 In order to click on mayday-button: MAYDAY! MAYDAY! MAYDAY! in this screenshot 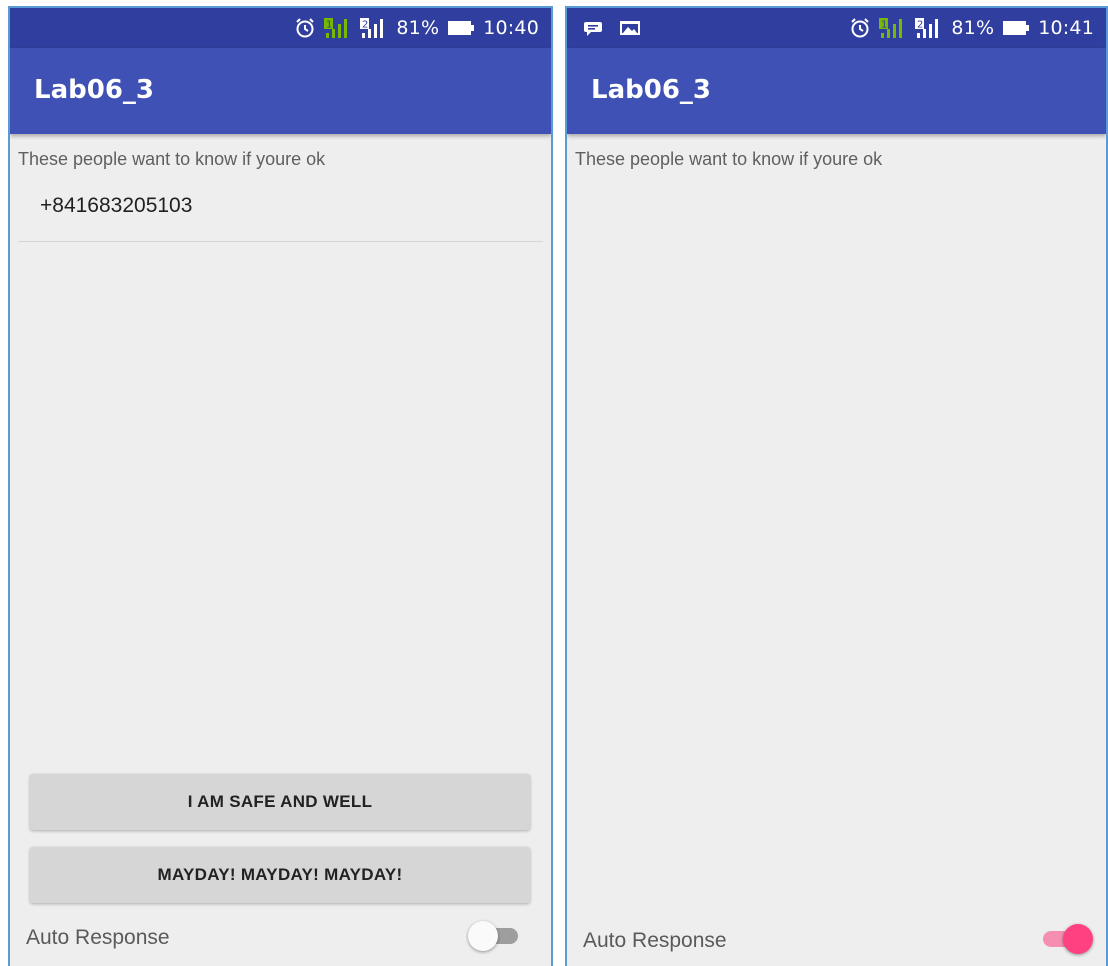, I will do `click(280, 875)`.